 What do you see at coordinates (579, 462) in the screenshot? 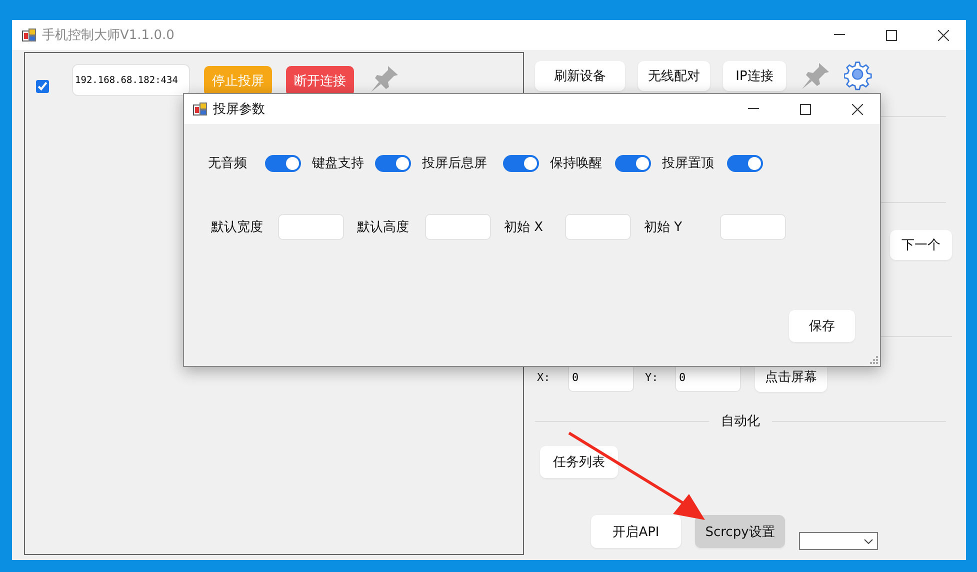
I see `task-list-button: 任务列表` at bounding box center [579, 462].